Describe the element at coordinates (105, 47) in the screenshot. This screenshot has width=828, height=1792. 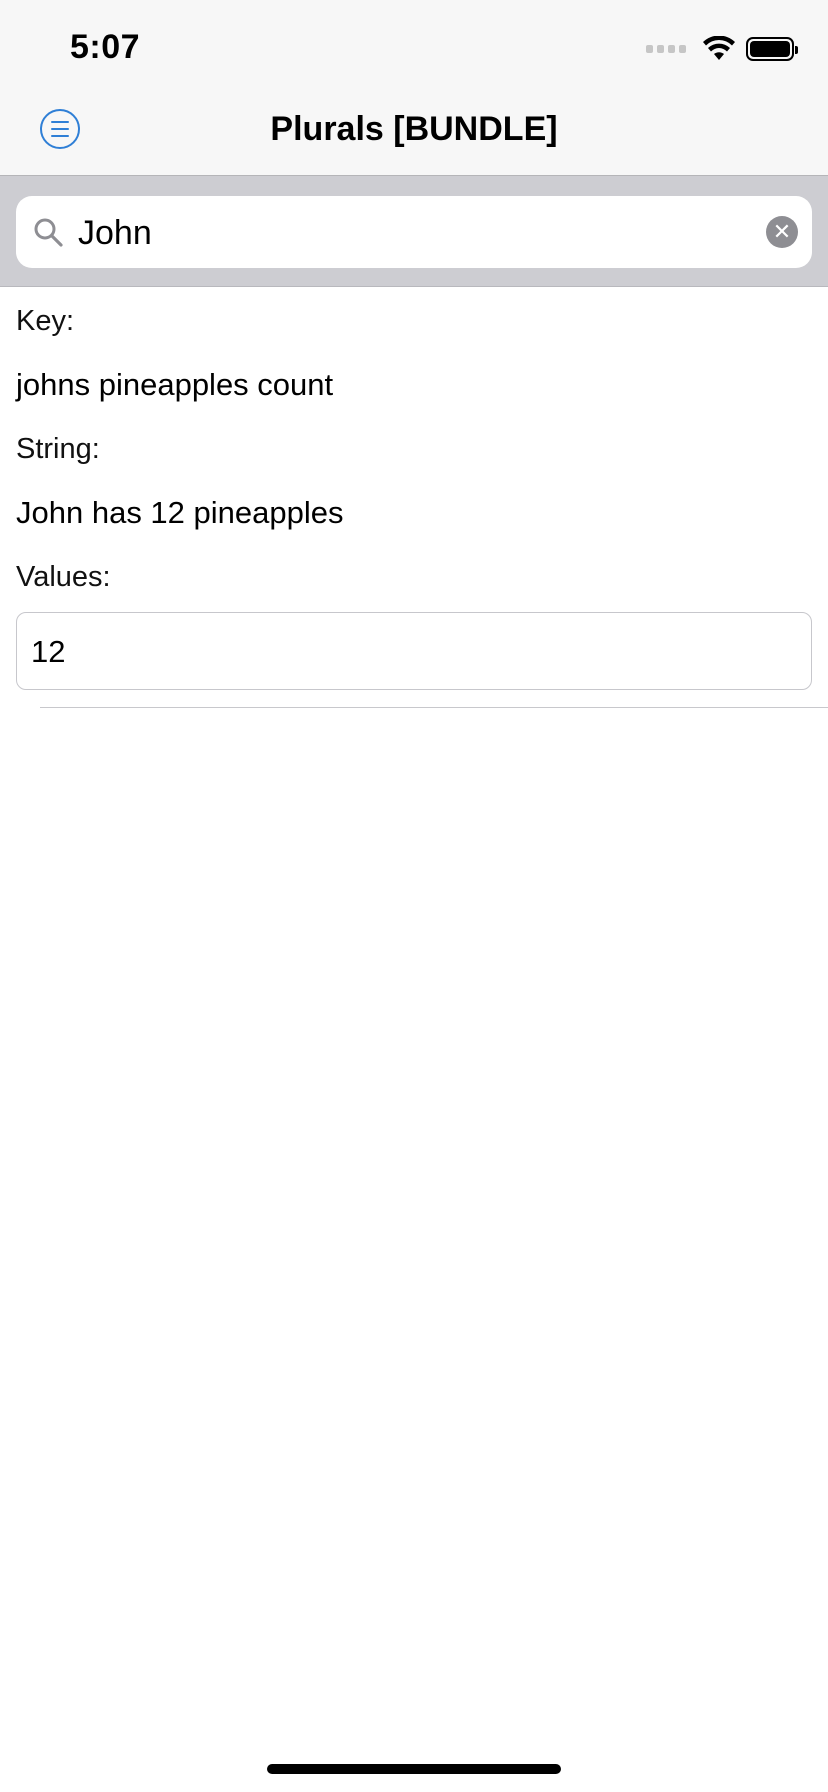
I see `status-time: 5:07` at that location.